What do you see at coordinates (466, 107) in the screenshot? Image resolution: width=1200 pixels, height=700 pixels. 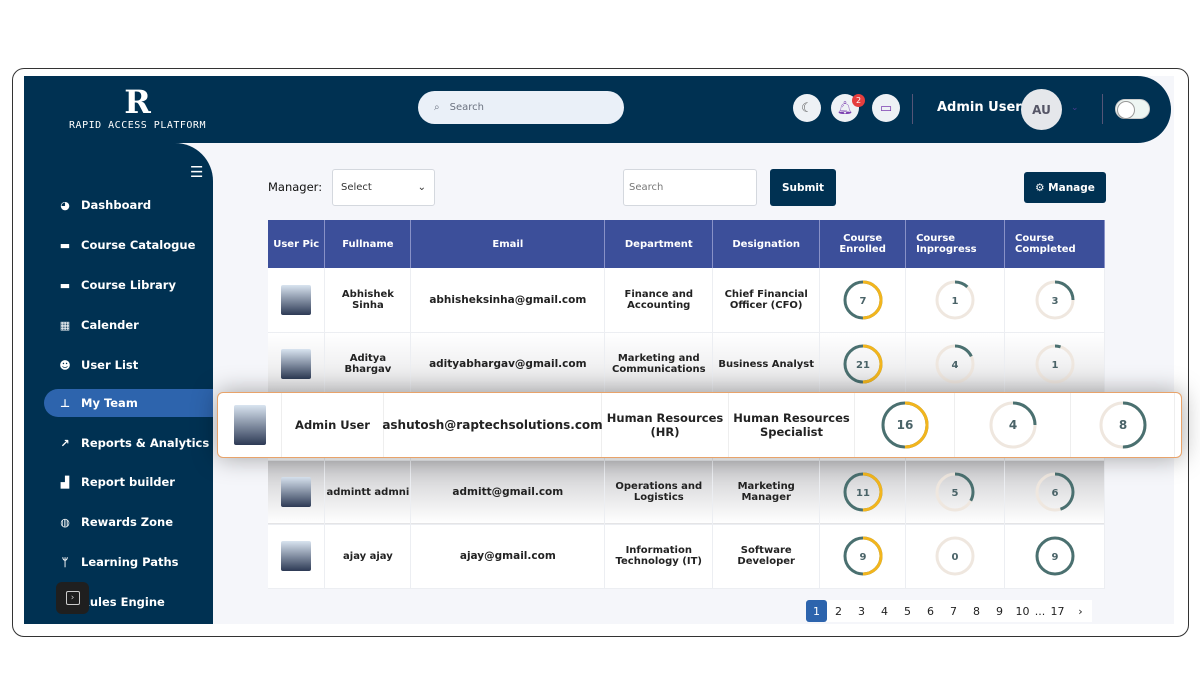 I see `header-search-placeholder: Search` at bounding box center [466, 107].